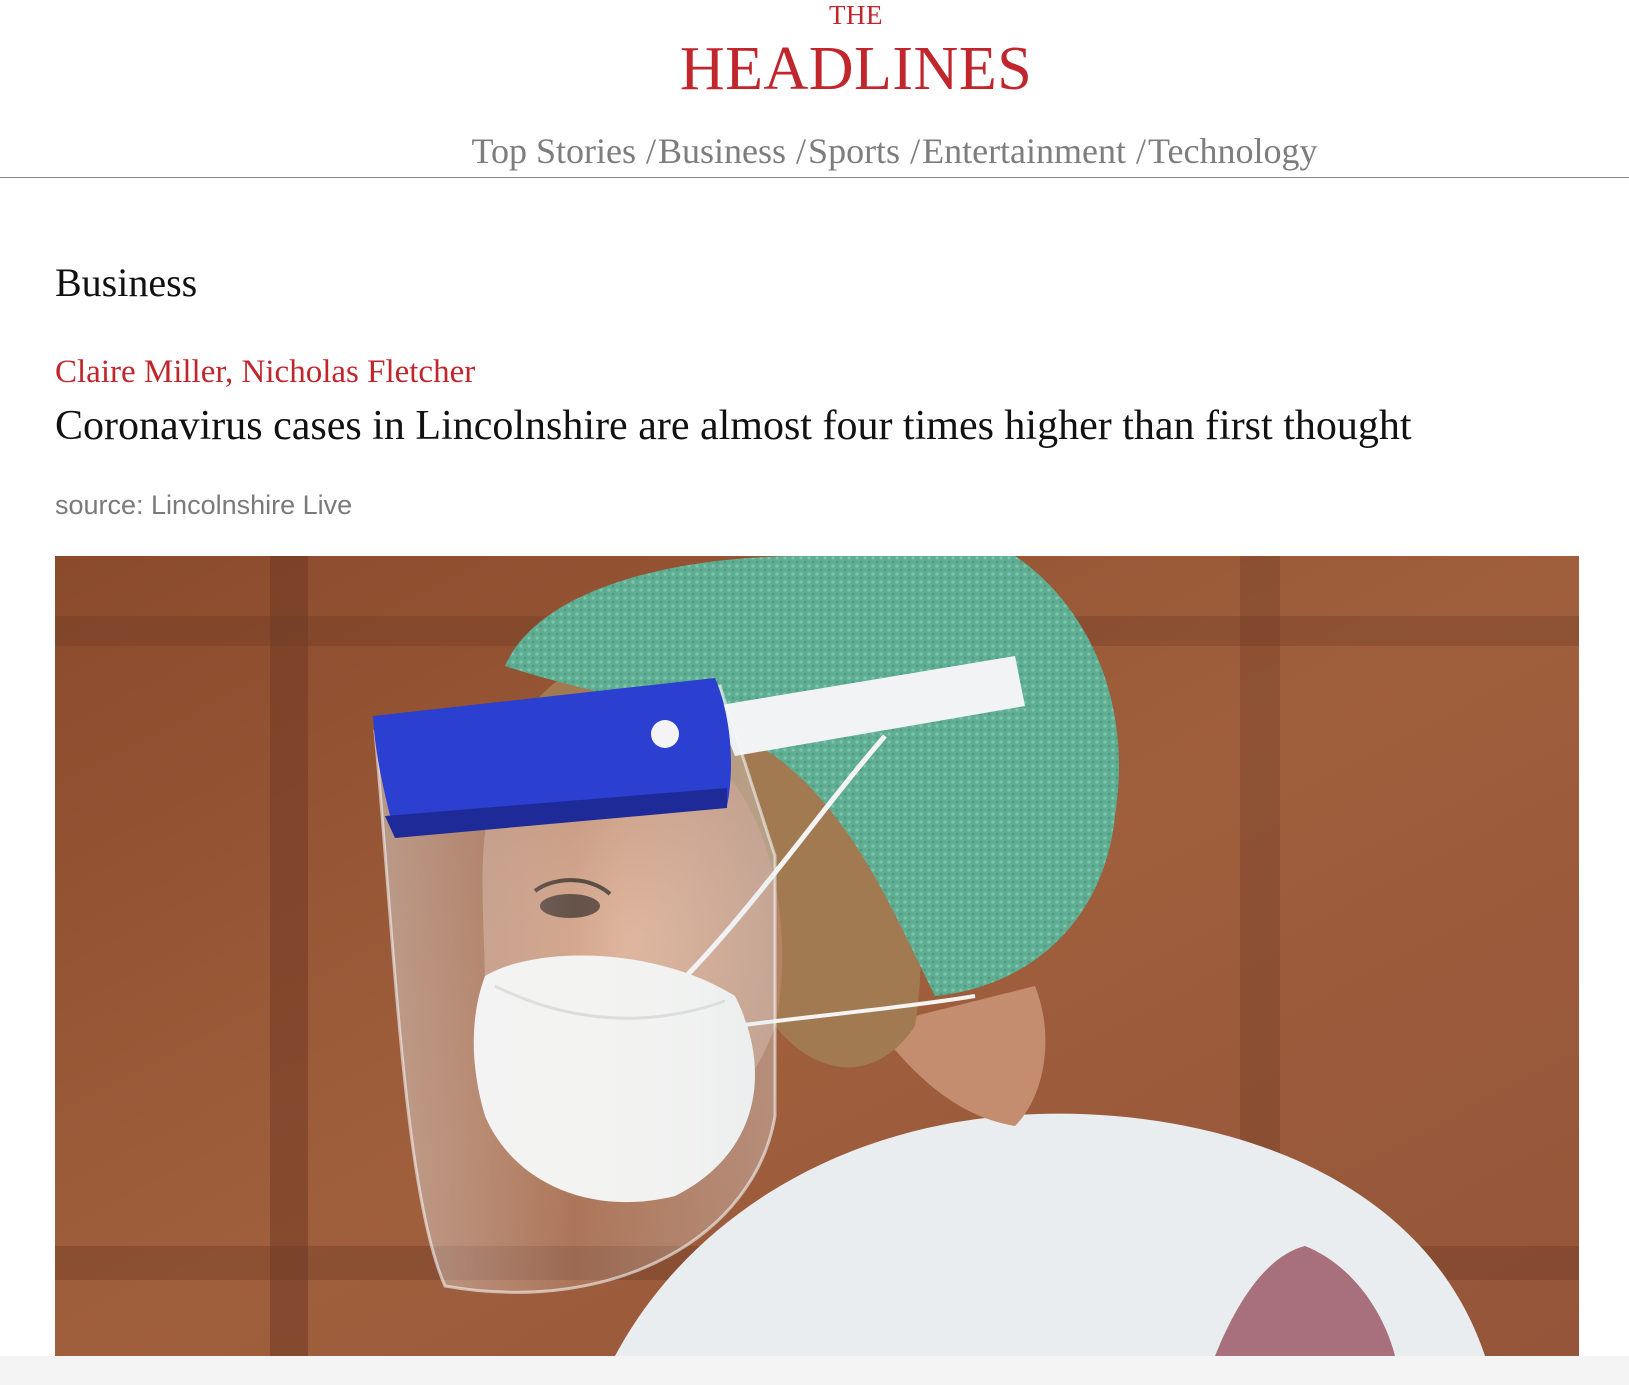  I want to click on nav-item-sports: Sports, so click(854, 151).